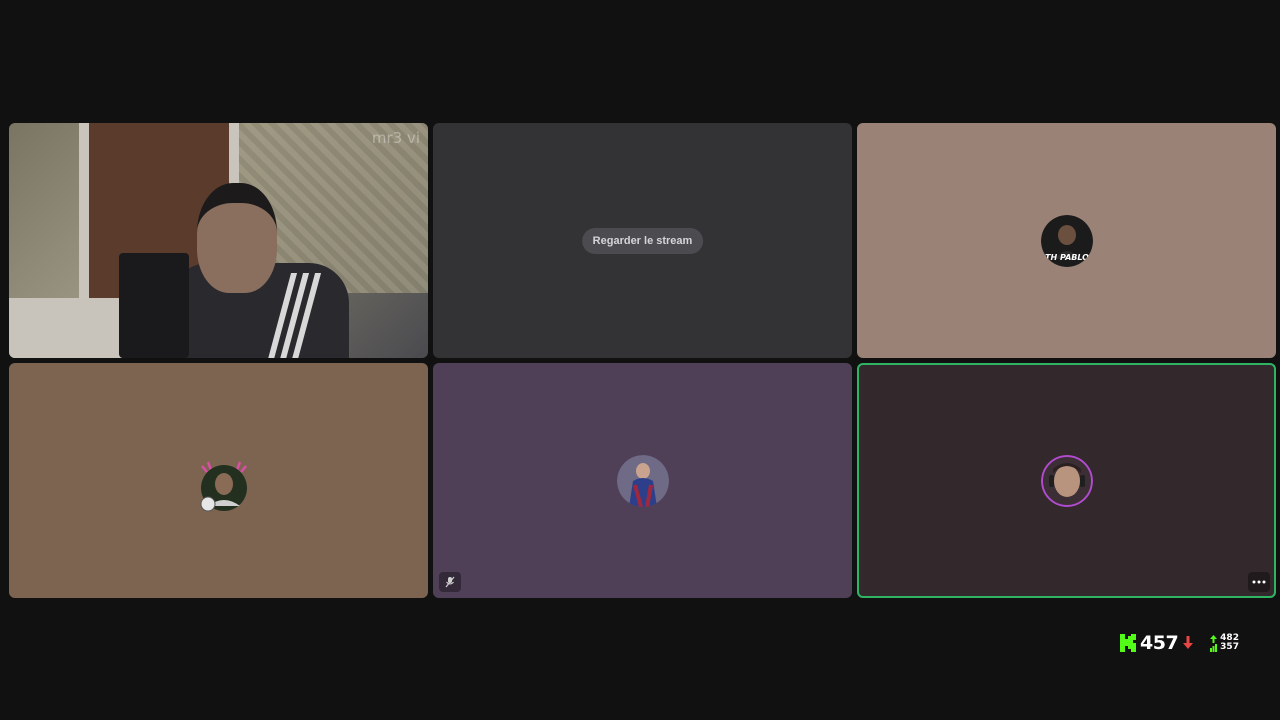  I want to click on watch-stream-button: Regarder le stream, so click(642, 240).